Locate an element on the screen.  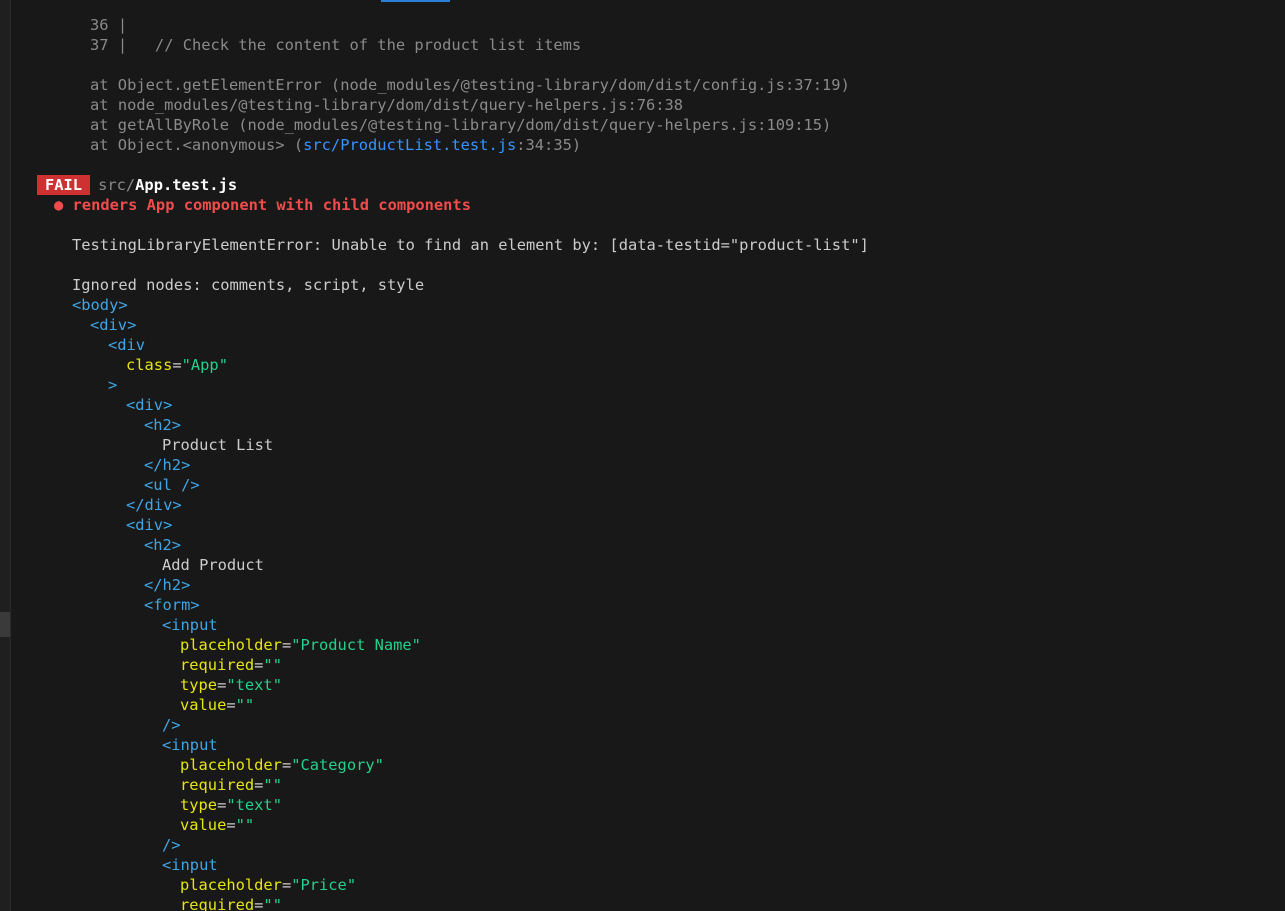
stack-location: :37:19 is located at coordinates (812, 85).